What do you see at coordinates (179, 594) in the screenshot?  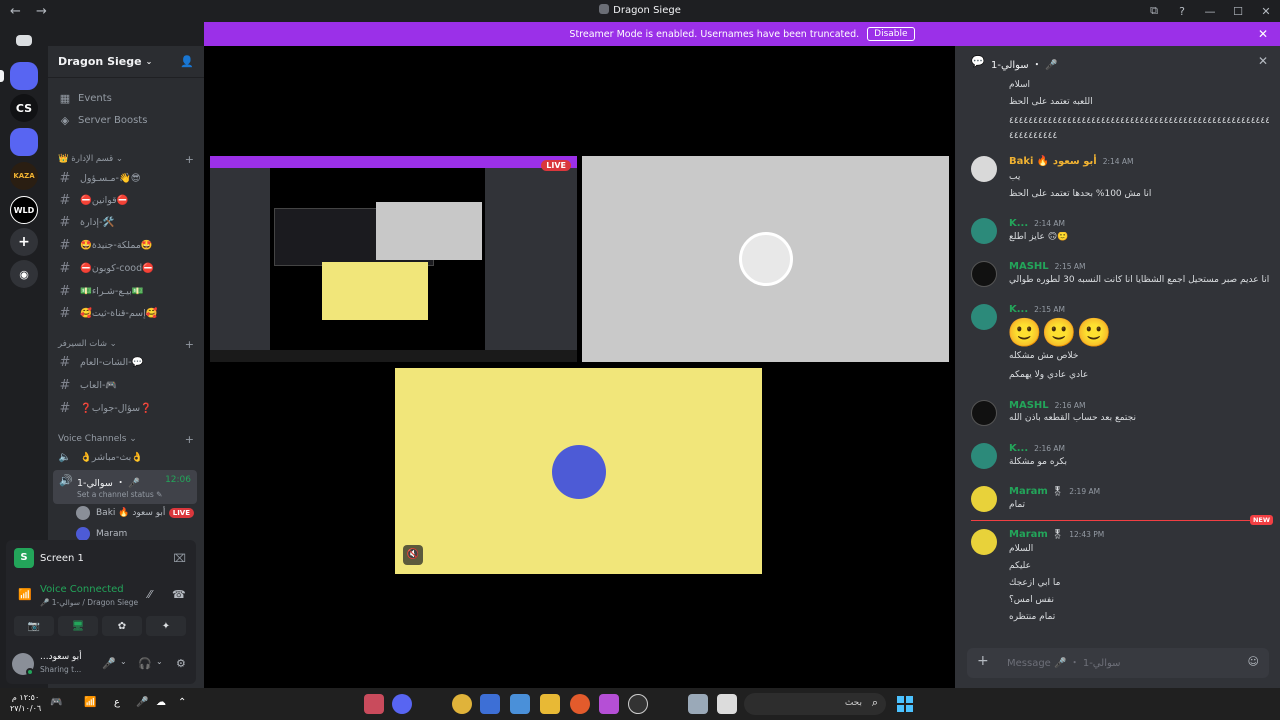 I see `disconnect-icon: ☎` at bounding box center [179, 594].